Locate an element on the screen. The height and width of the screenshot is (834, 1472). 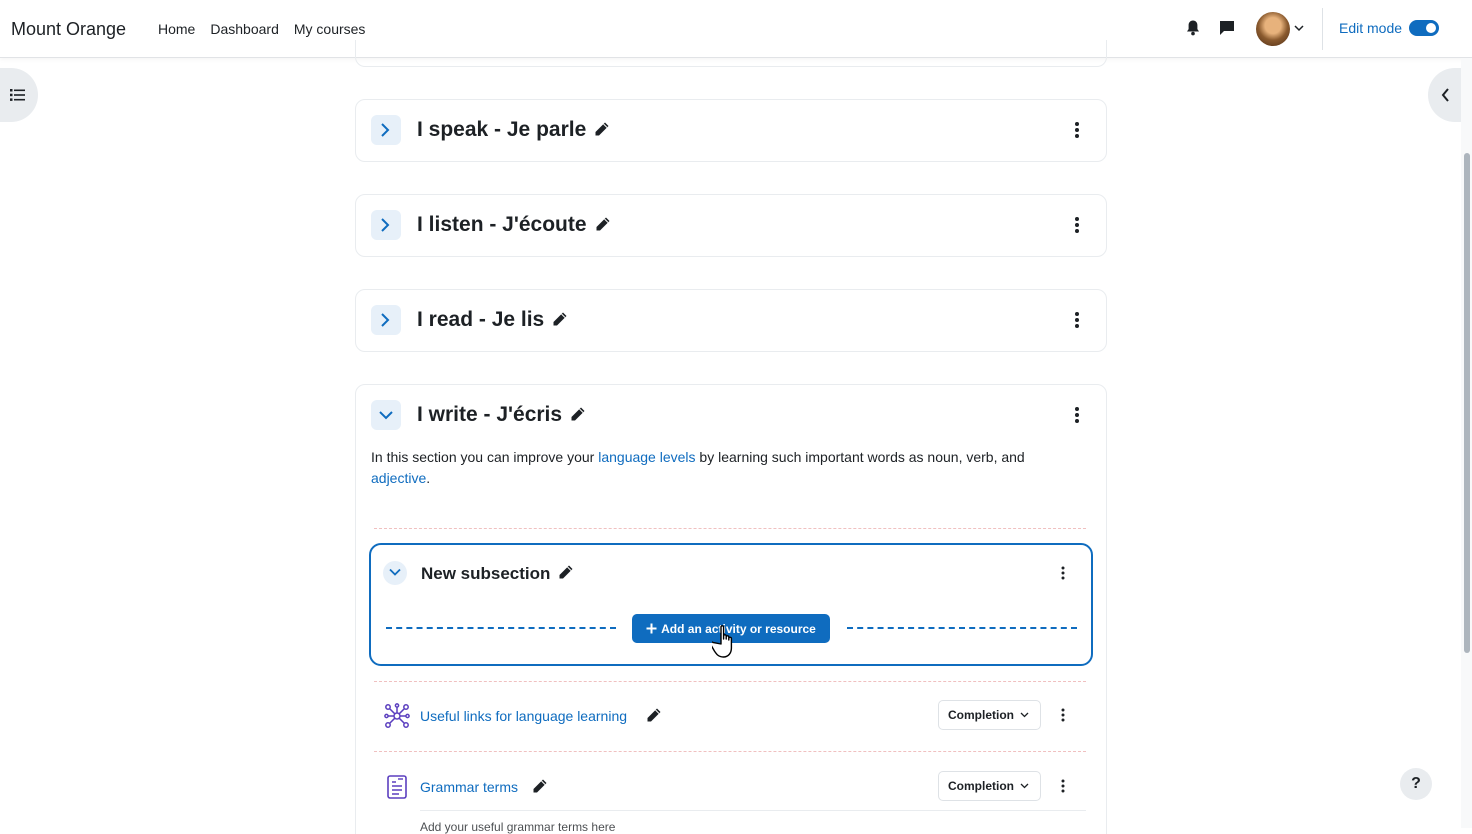
help-button: ? is located at coordinates (1416, 784).